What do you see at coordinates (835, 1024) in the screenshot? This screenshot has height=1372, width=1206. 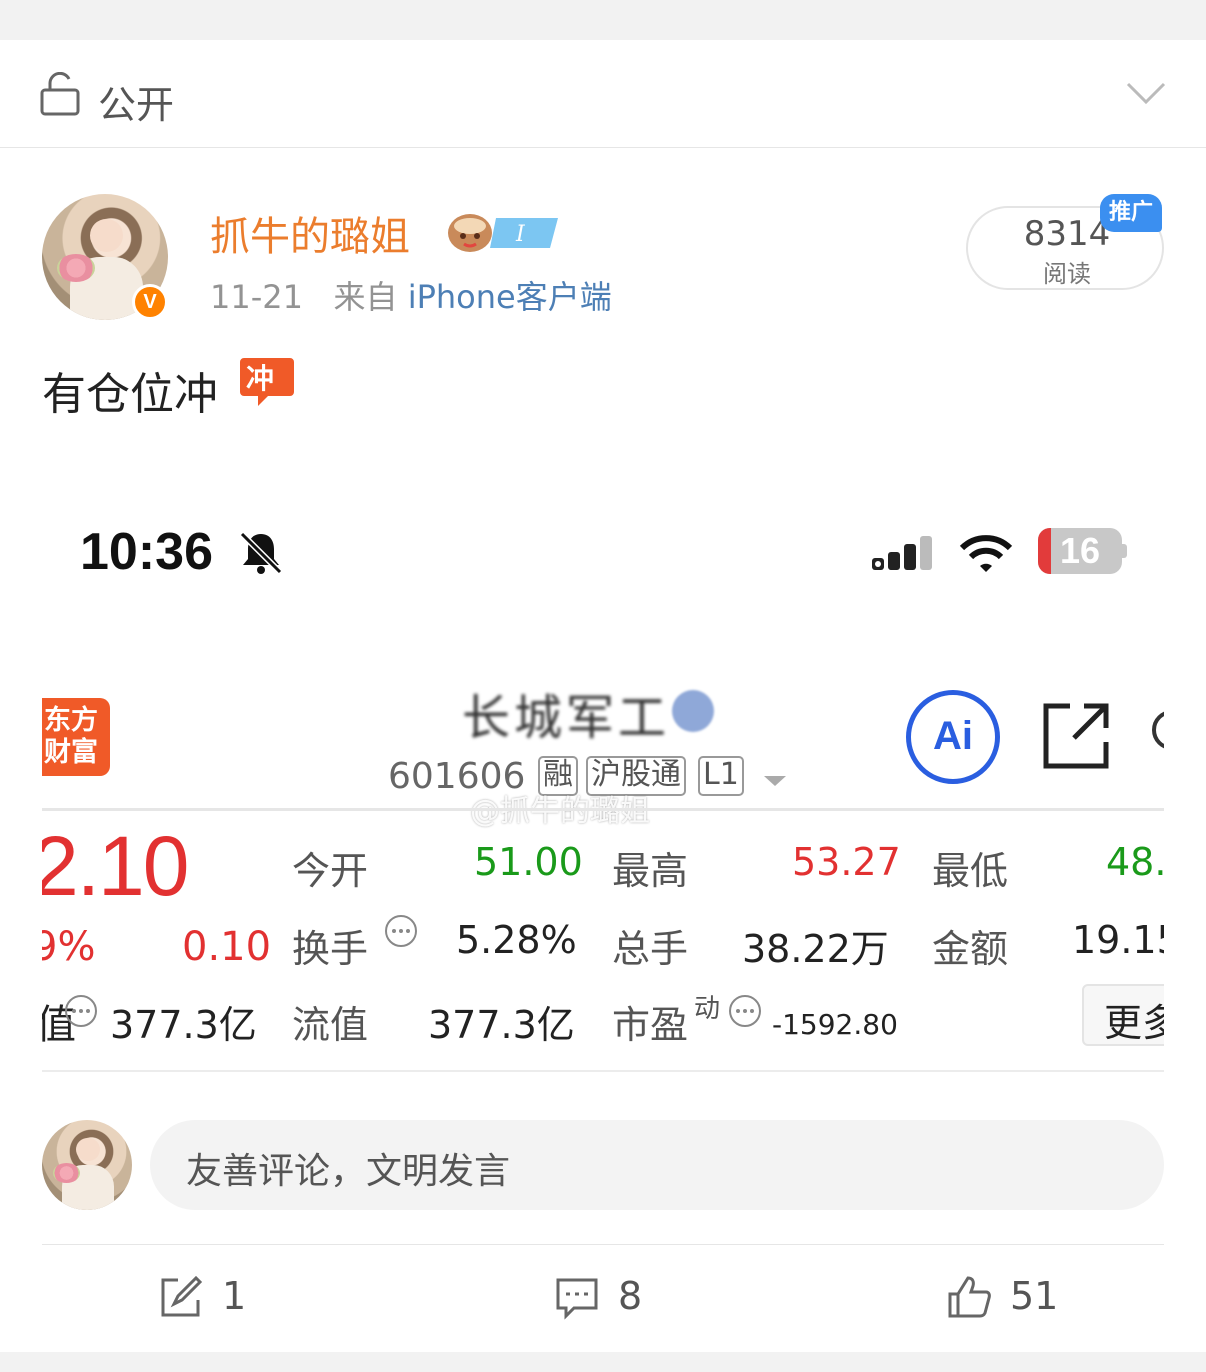 I see `pe-value: -1592.80` at bounding box center [835, 1024].